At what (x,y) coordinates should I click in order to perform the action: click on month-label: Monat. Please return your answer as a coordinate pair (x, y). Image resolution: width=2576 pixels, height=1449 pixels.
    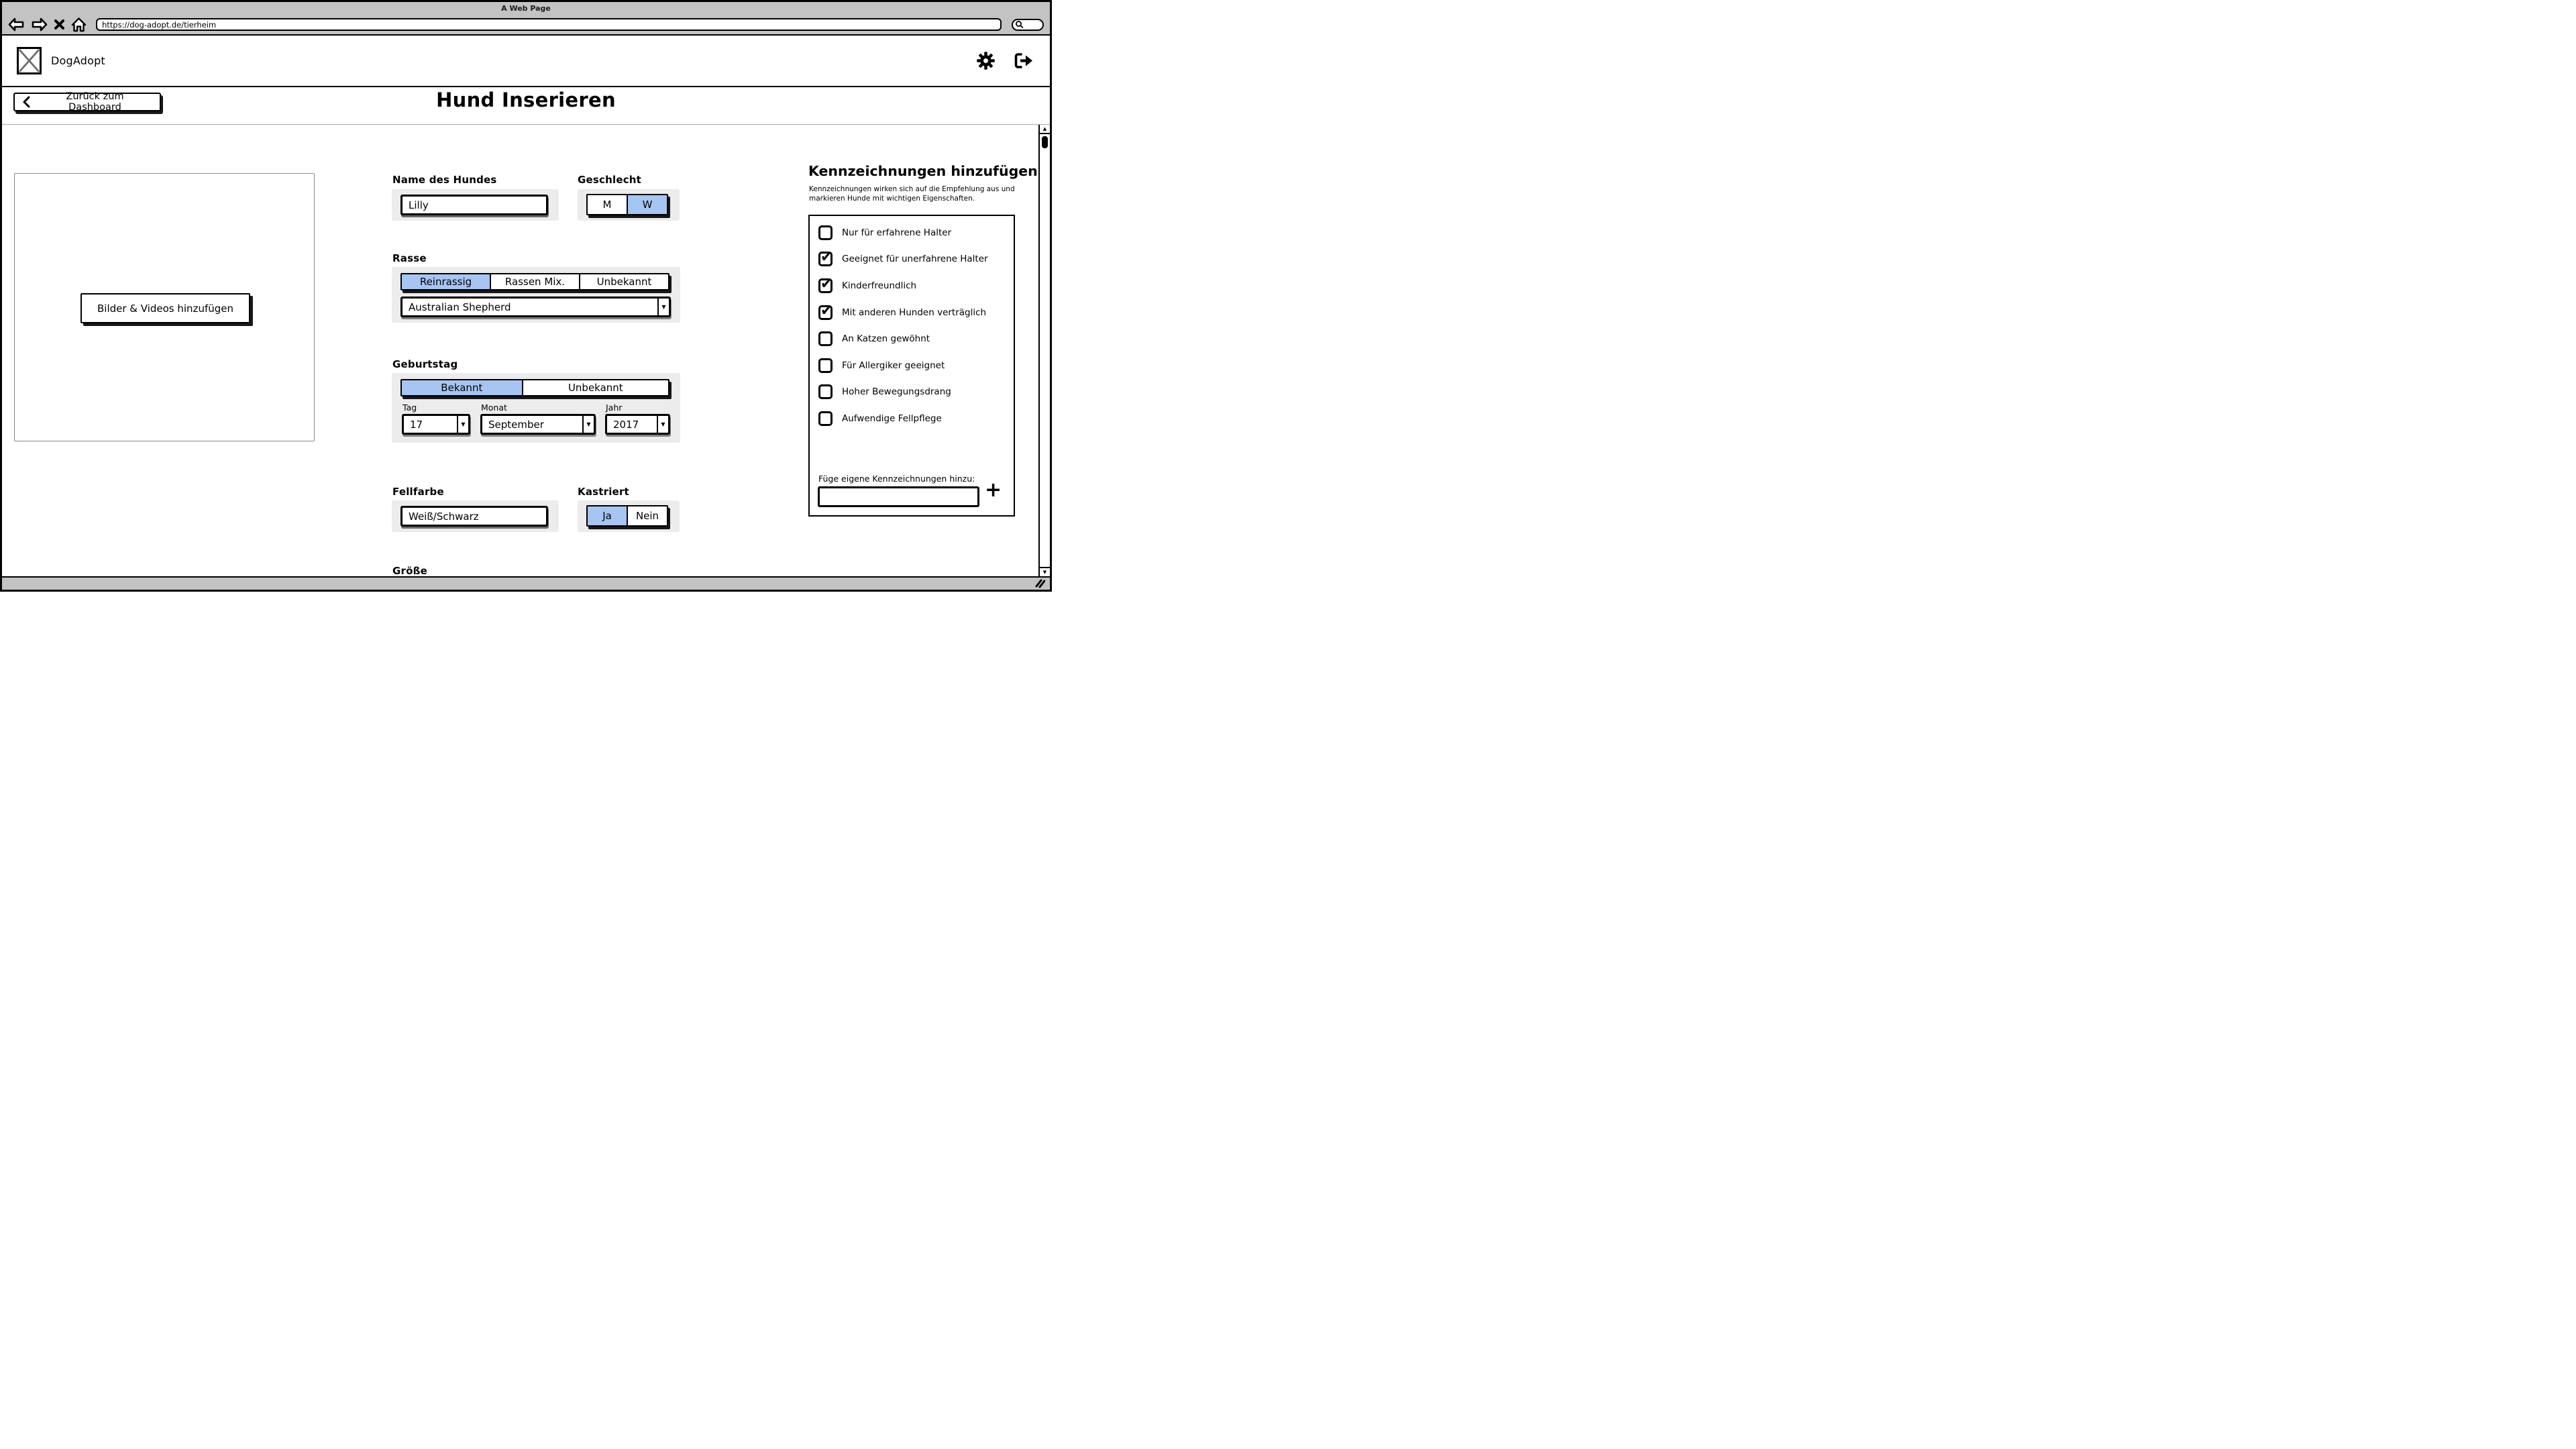
    Looking at the image, I should click on (494, 407).